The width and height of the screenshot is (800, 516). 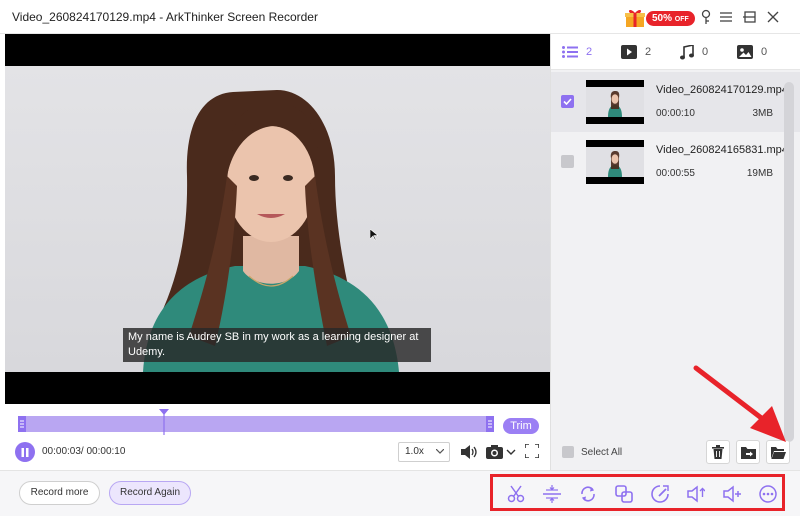 What do you see at coordinates (739, 403) in the screenshot?
I see `annotation-arrow-icon` at bounding box center [739, 403].